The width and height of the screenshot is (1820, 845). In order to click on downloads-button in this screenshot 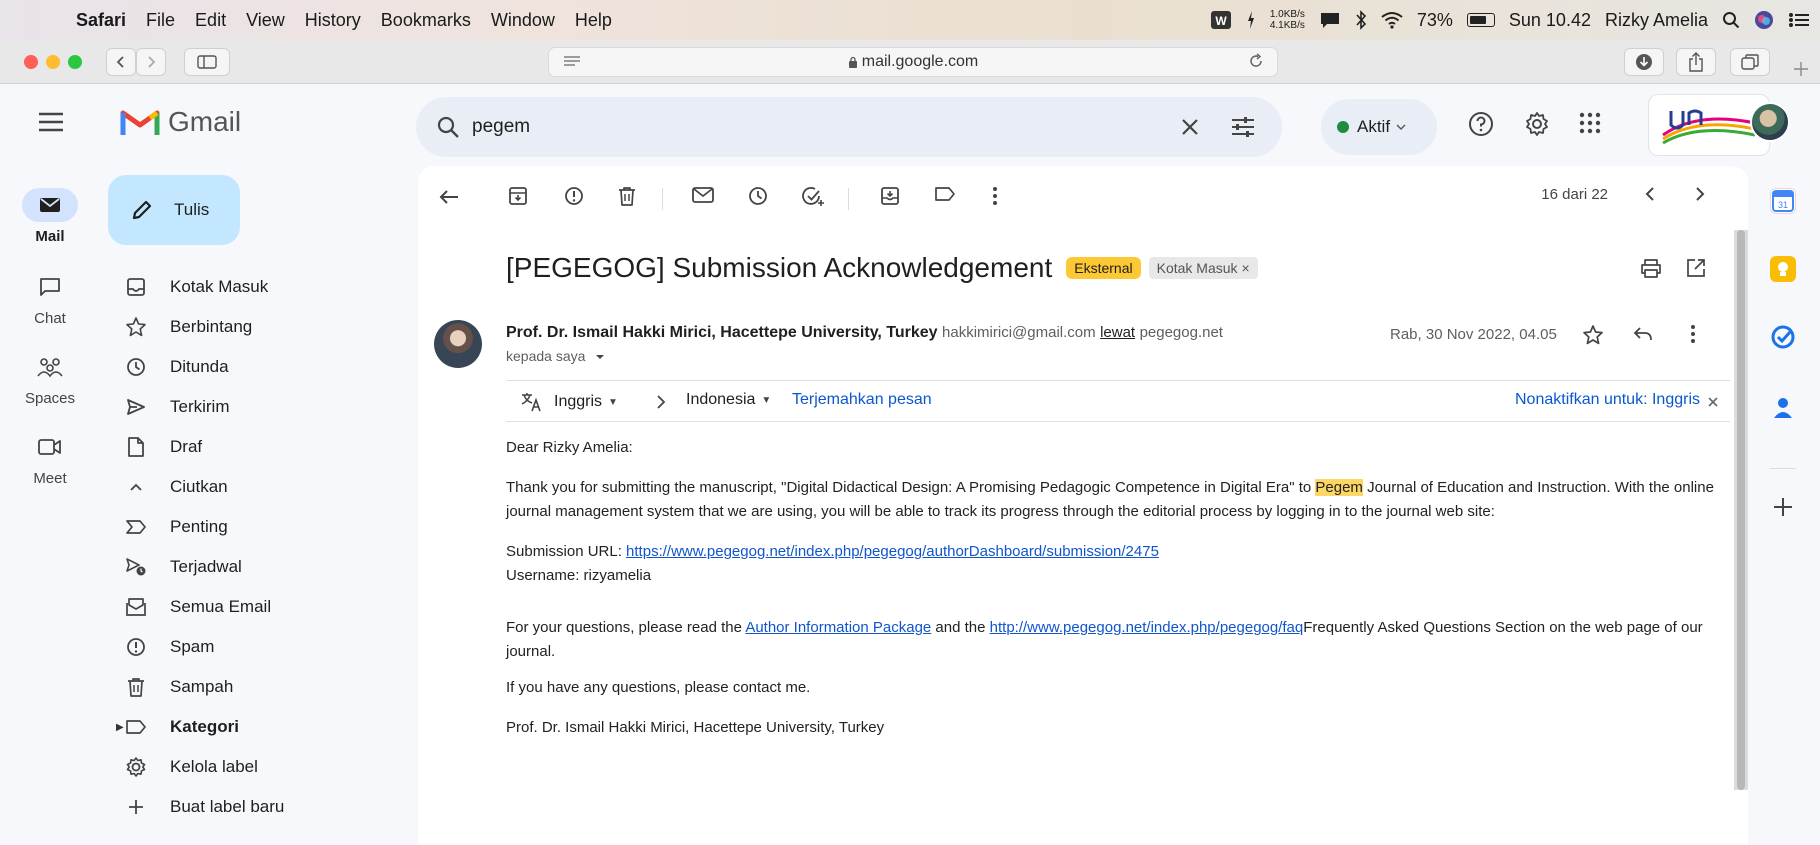, I will do `click(1644, 62)`.